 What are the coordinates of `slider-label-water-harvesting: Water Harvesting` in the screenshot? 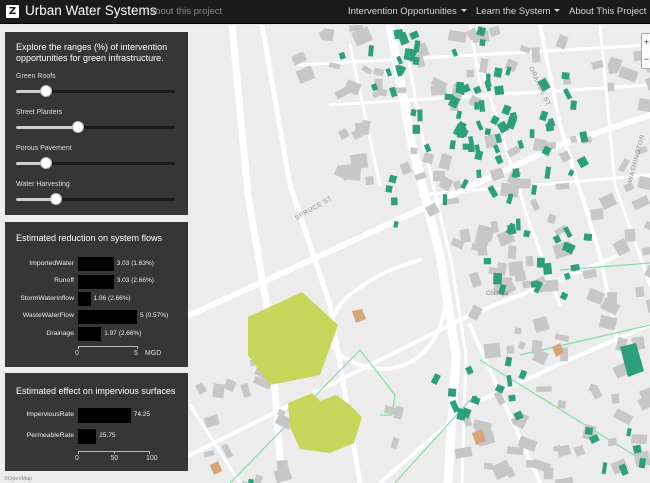 It's located at (43, 184).